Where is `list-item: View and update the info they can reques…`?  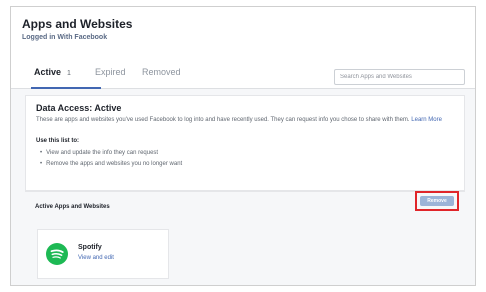
list-item: View and update the info they can reques… is located at coordinates (111, 155).